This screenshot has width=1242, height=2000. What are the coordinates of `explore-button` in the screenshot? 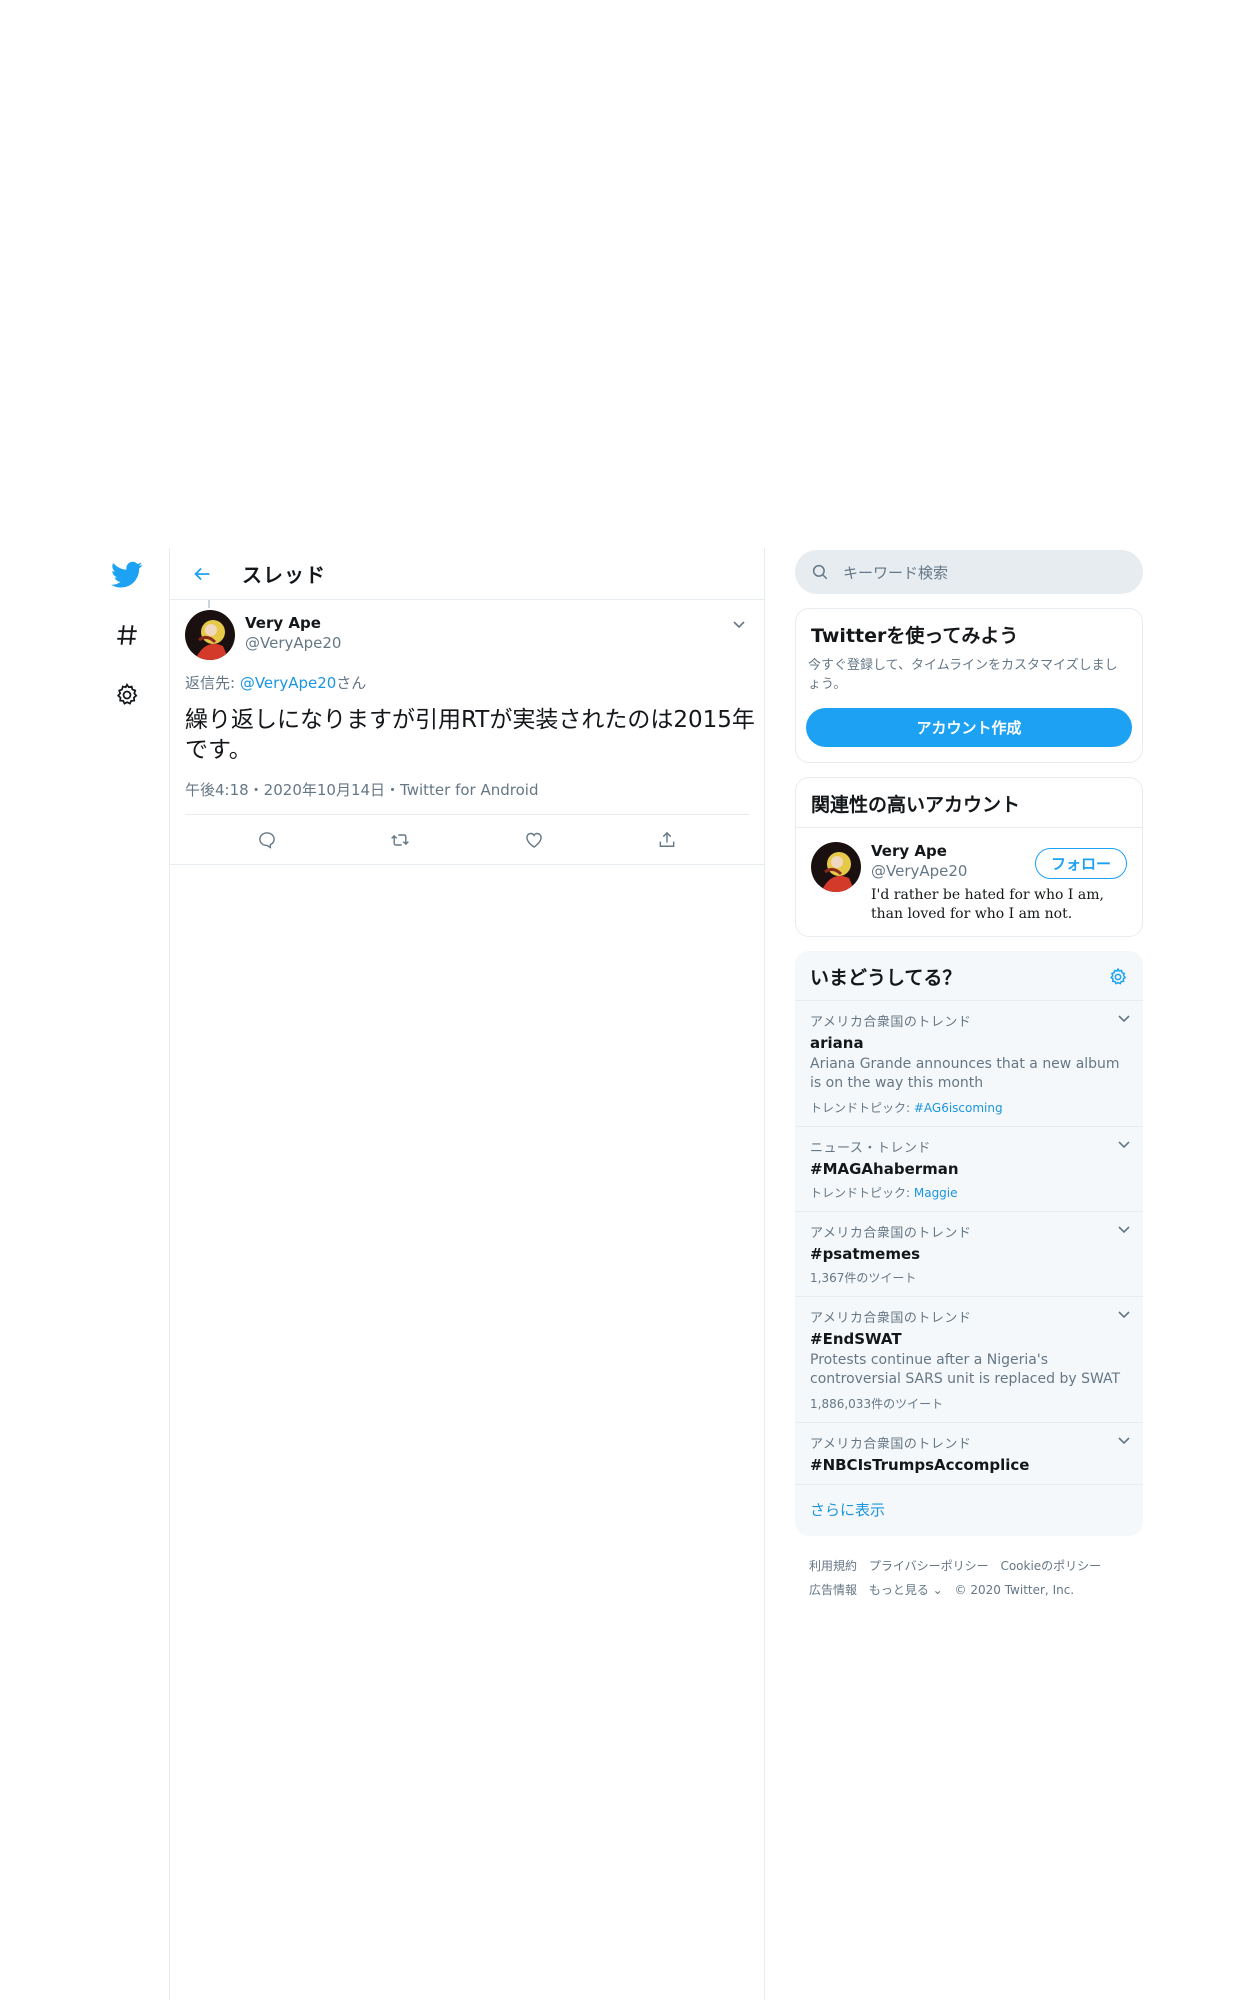 It's located at (127, 635).